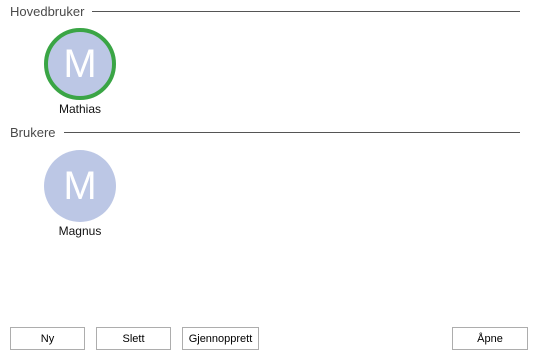 This screenshot has height=356, width=534. What do you see at coordinates (33, 132) in the screenshot?
I see `users-section-title: Brukere` at bounding box center [33, 132].